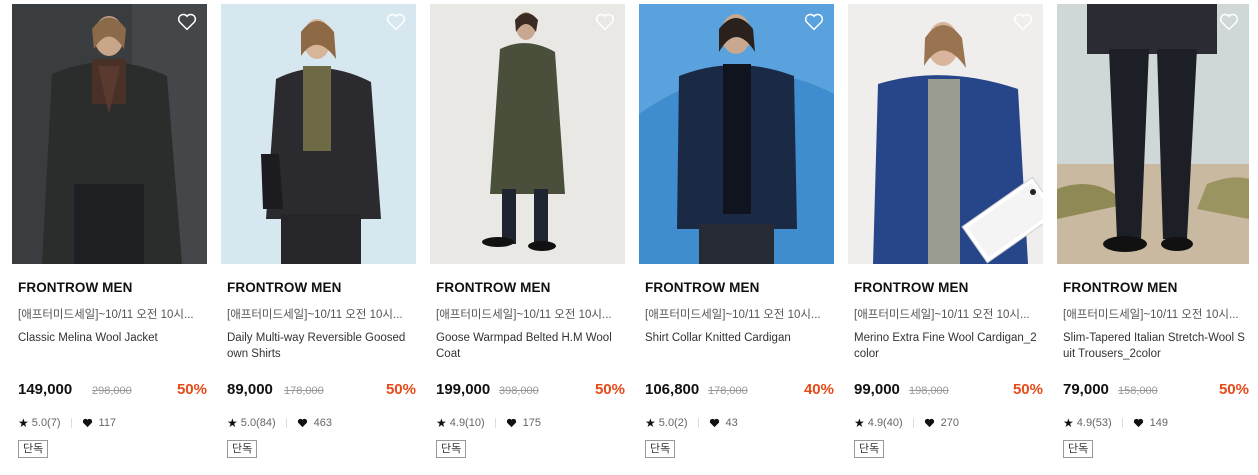 This screenshot has height=475, width=1258. Describe the element at coordinates (1115, 423) in the screenshot. I see `review-meta: ★ 4.9(53) 149` at that location.